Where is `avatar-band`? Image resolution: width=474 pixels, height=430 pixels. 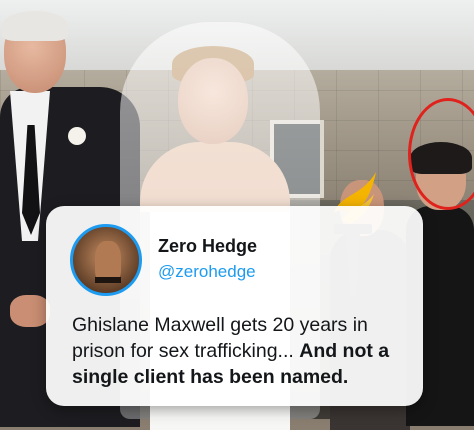 avatar-band is located at coordinates (108, 280).